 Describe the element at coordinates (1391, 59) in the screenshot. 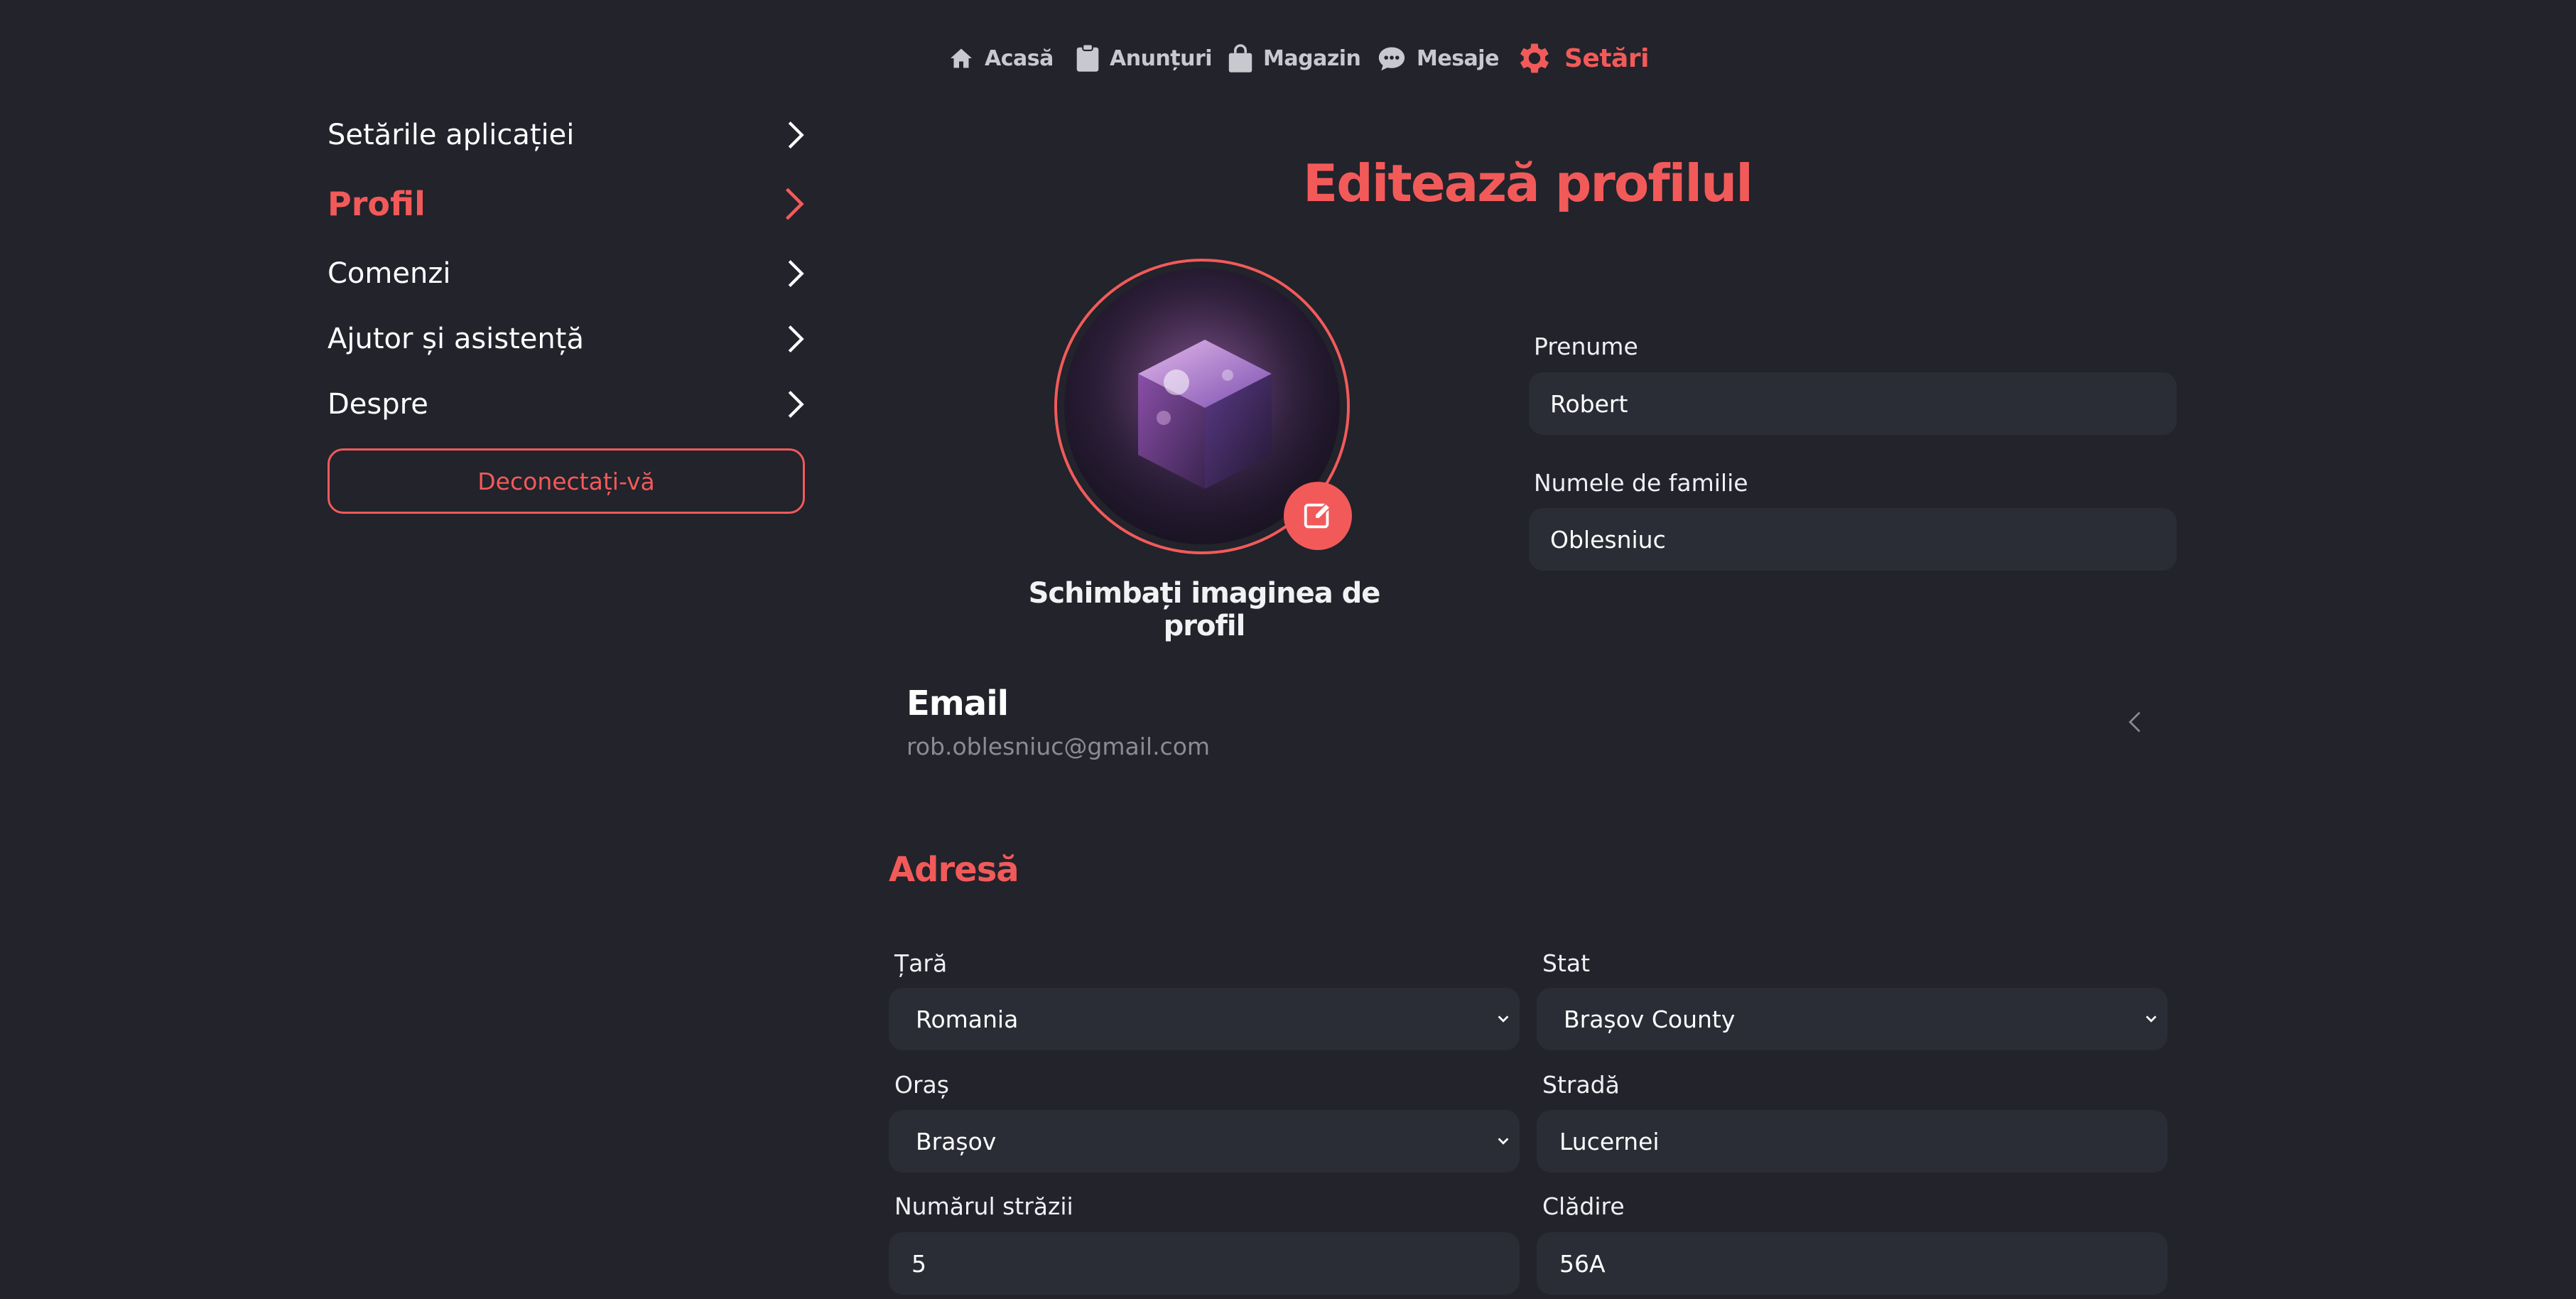

I see `chat-icon` at that location.